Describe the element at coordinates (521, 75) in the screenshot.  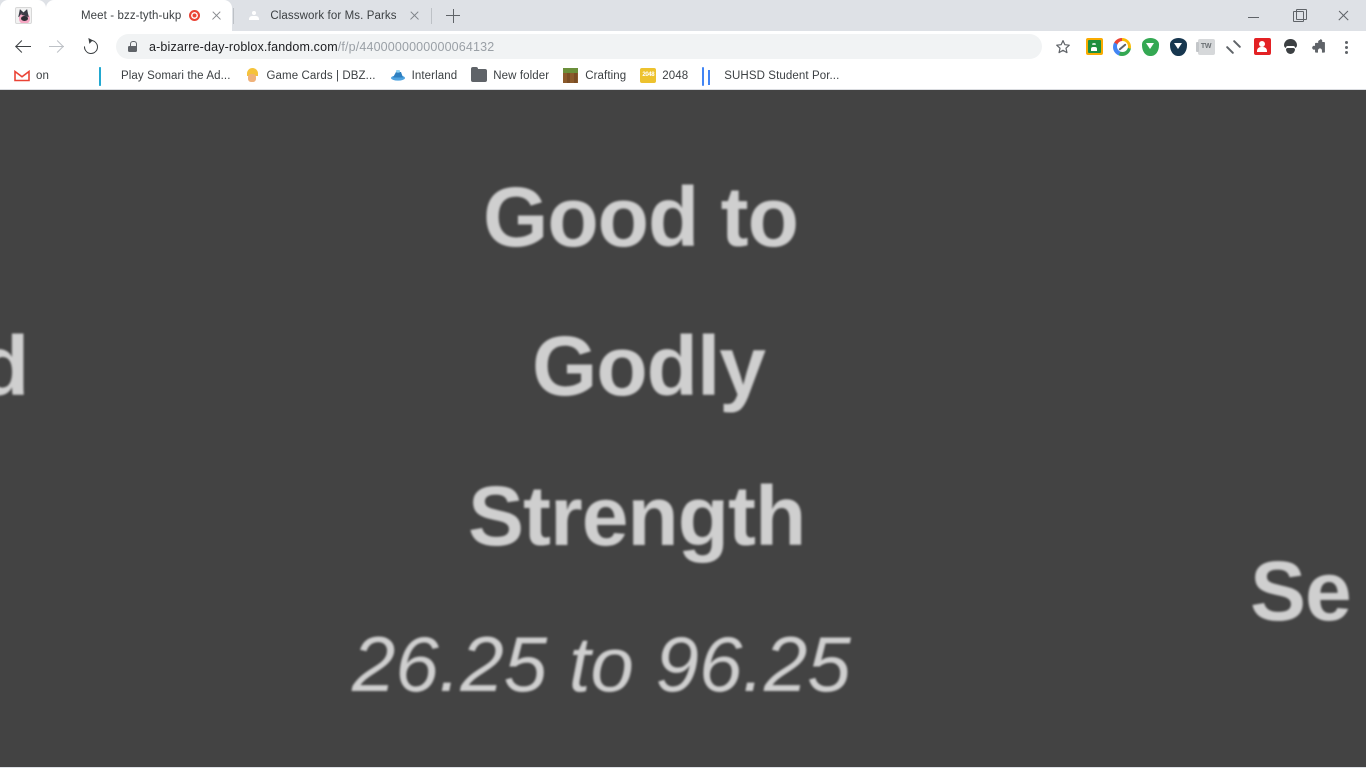
I see `bookmark-label: New folder` at that location.